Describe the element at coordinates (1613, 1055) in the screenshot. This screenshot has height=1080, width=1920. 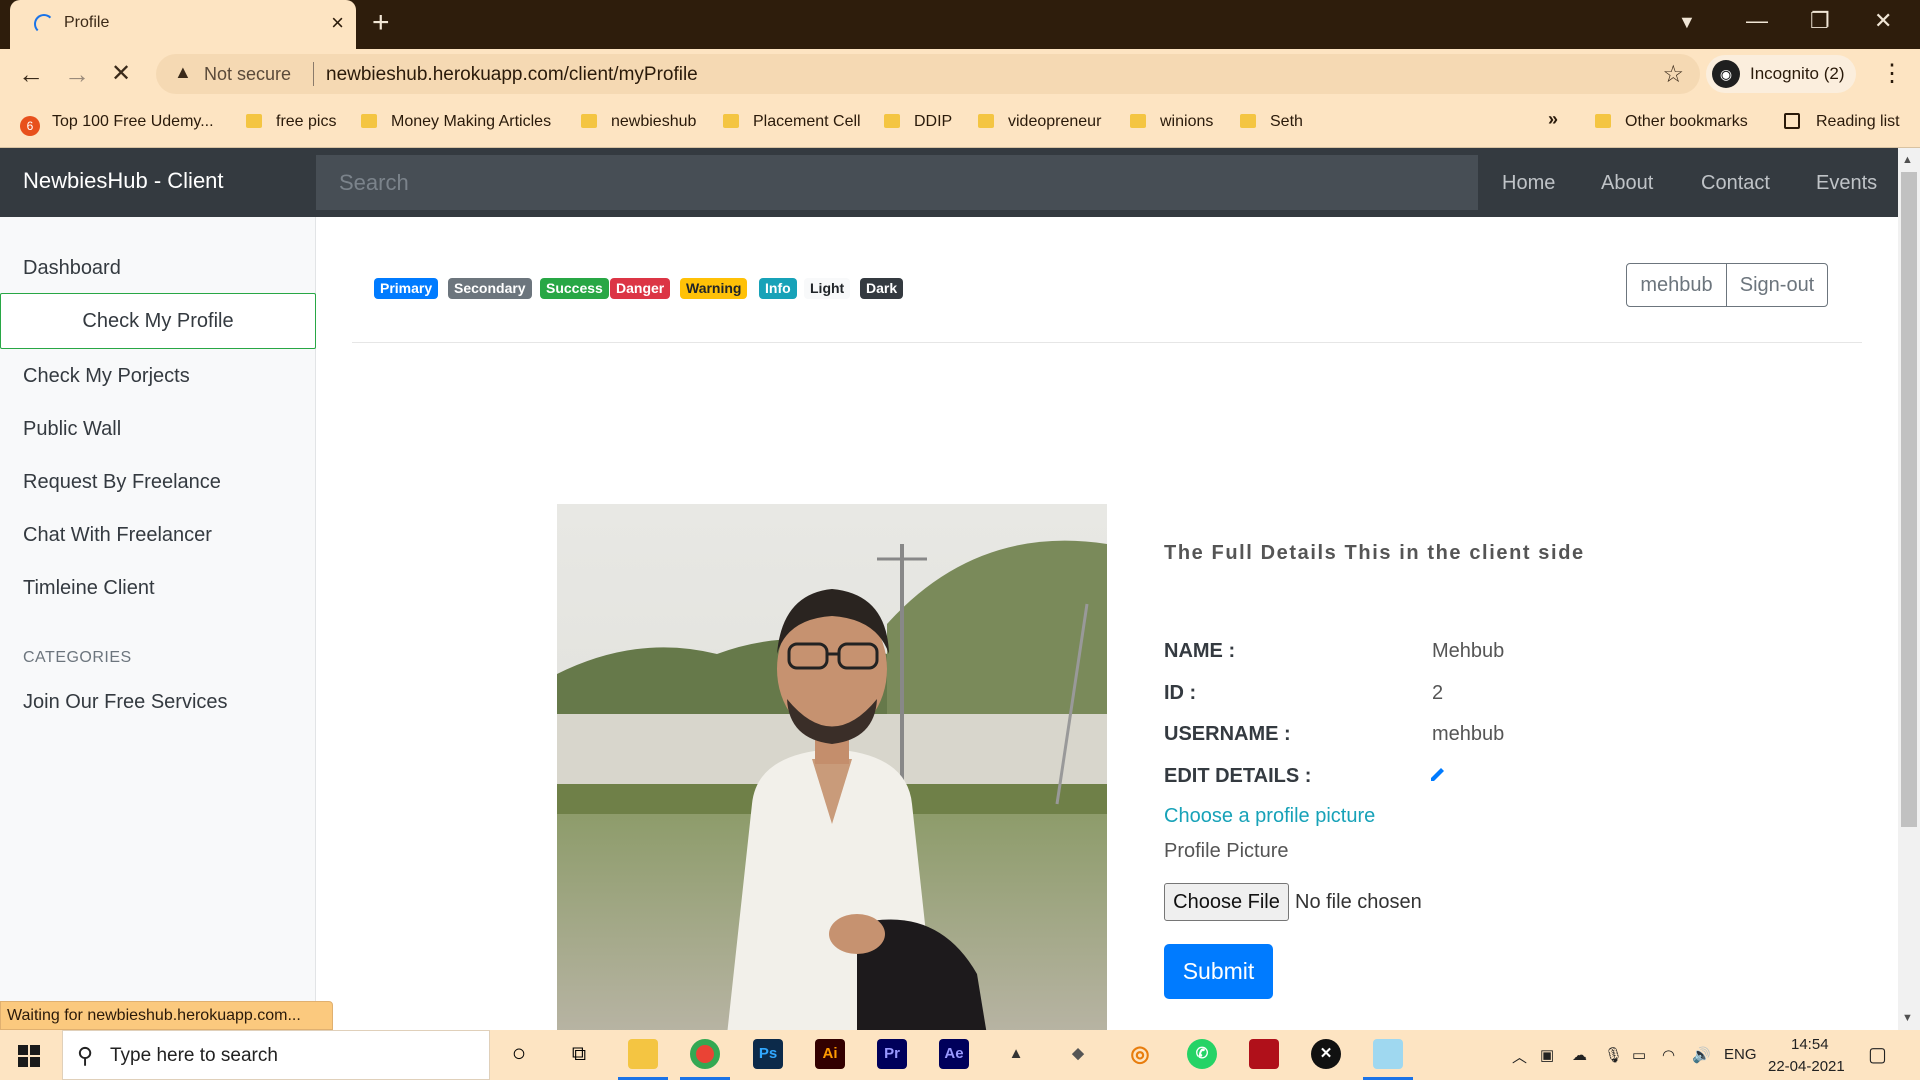
I see `microphone-icon: 🎙` at that location.